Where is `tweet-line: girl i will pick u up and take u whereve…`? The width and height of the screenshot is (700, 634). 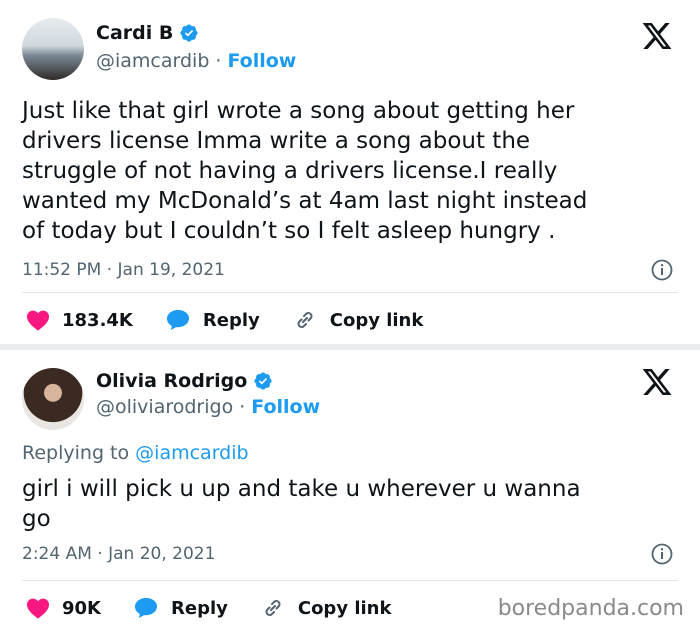
tweet-line: girl i will pick u up and take u whereve… is located at coordinates (301, 489).